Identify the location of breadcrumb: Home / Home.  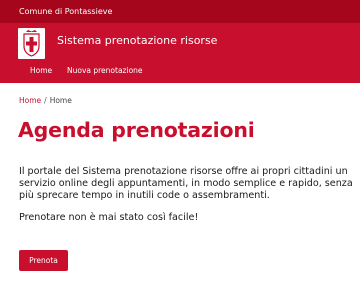
(45, 101).